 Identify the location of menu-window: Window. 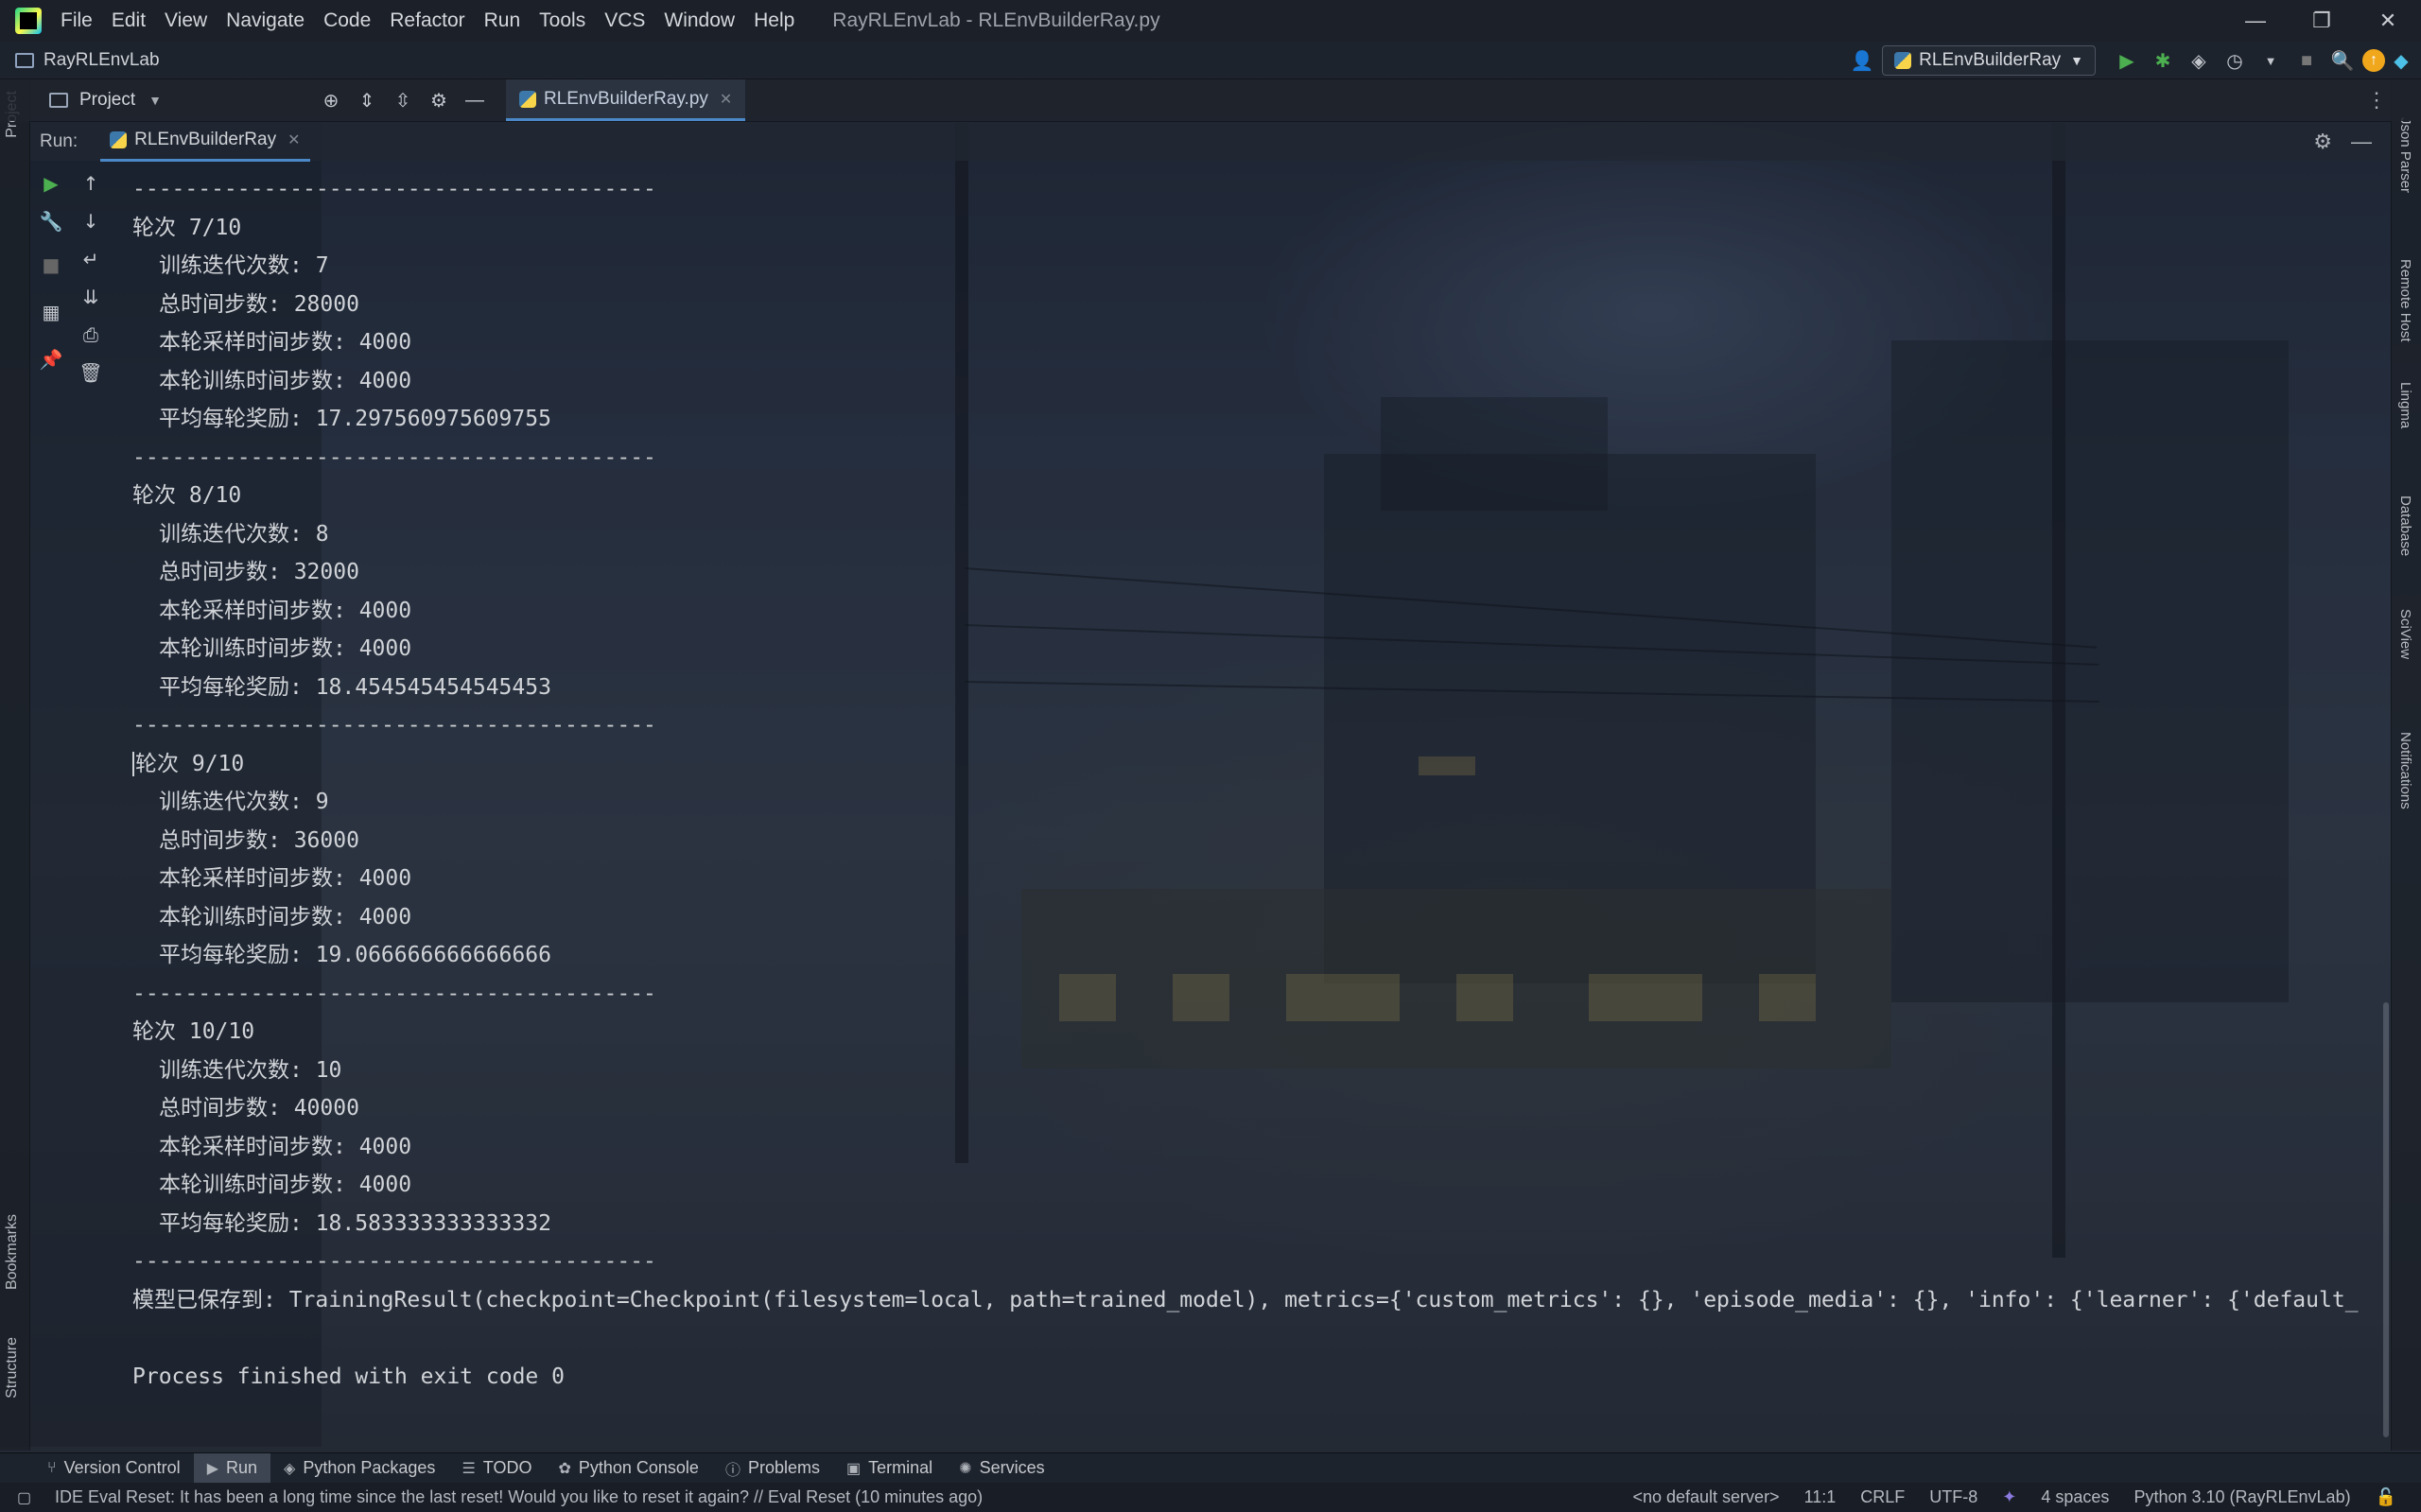
(699, 21).